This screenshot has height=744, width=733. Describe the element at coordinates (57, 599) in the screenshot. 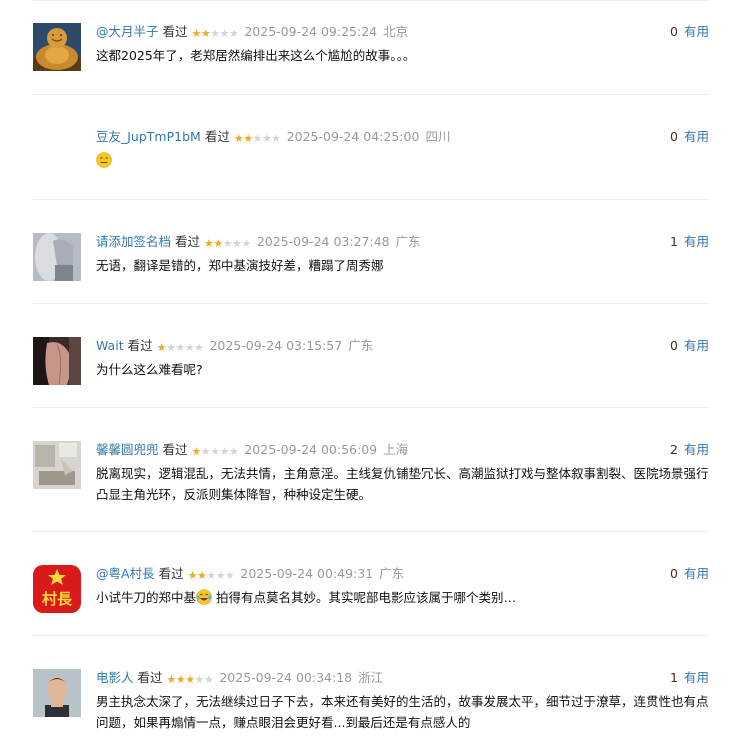

I see `avatar-text: 村長` at that location.